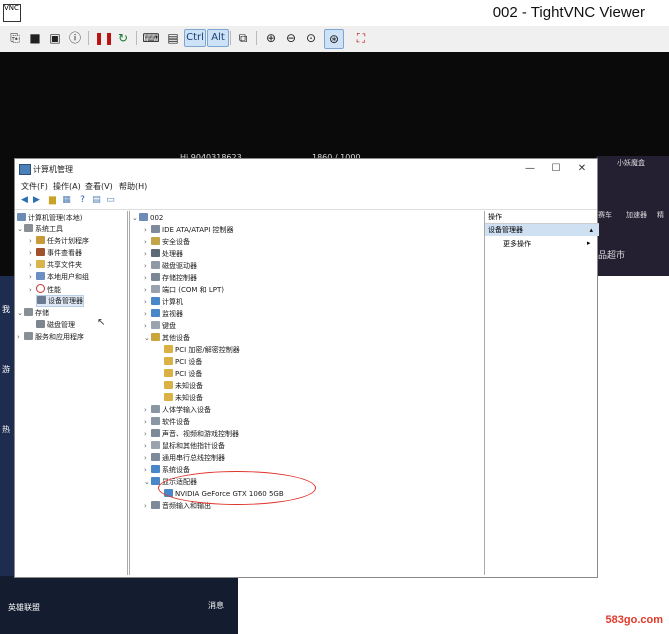 The width and height of the screenshot is (669, 634). Describe the element at coordinates (547, 244) in the screenshot. I see `more-actions-link: 更多操作 ▸` at that location.